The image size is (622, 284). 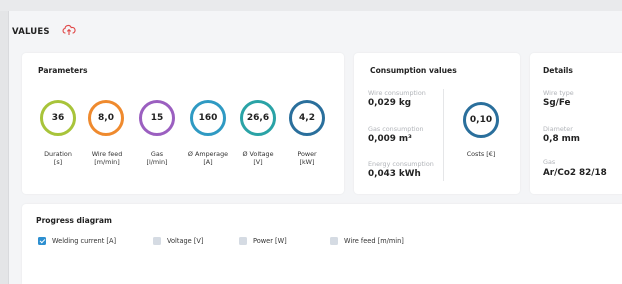 I want to click on gas-type-value: Ar/Co2 82/18, so click(x=575, y=173).